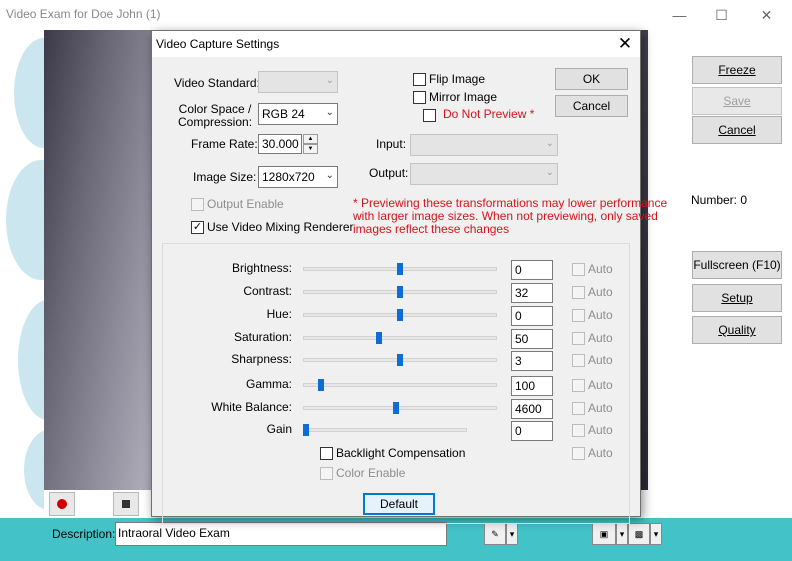 Image resolution: width=792 pixels, height=561 pixels. What do you see at coordinates (267, 291) in the screenshot?
I see `slider-label: Contrast:` at bounding box center [267, 291].